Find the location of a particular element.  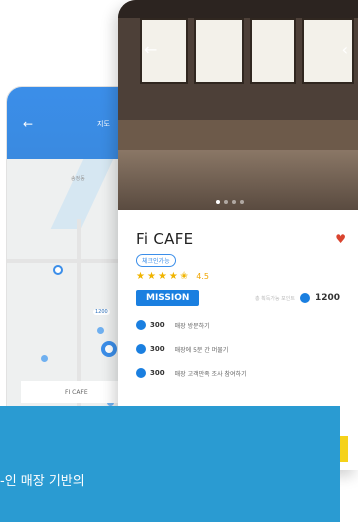

map-pin is located at coordinates (58, 270).